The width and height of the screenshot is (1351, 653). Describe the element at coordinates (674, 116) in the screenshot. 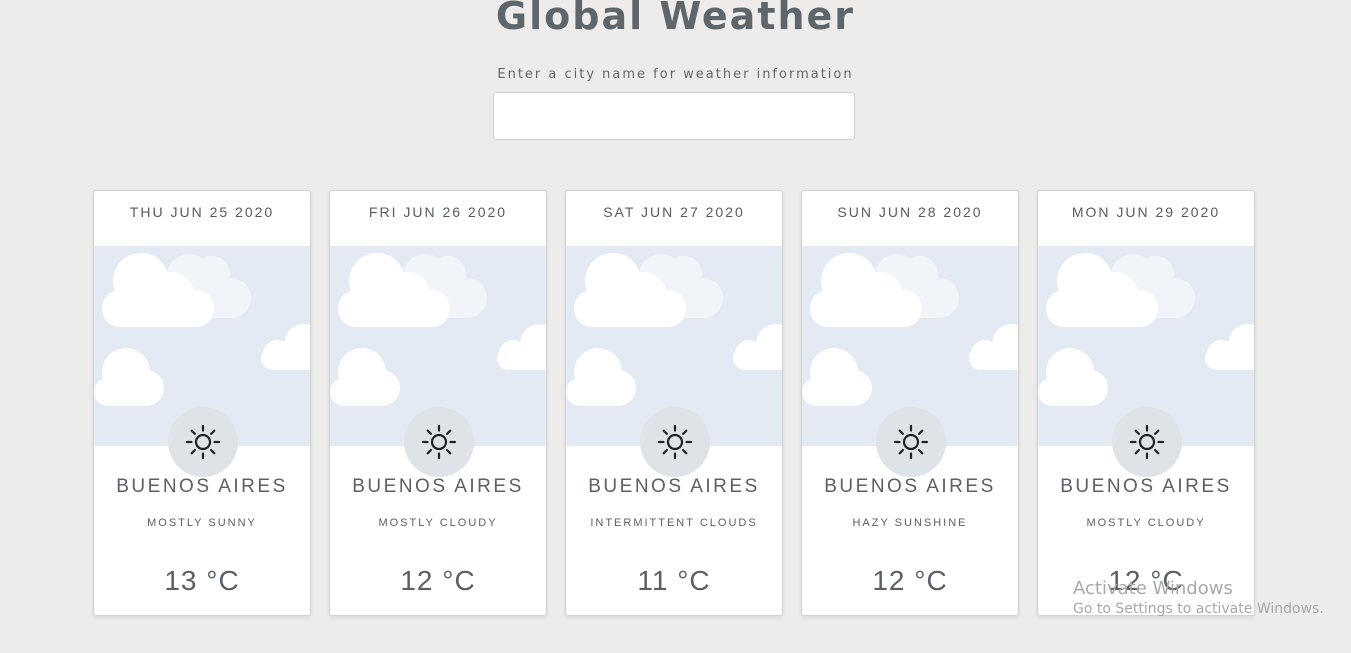

I see `city-search-input` at that location.